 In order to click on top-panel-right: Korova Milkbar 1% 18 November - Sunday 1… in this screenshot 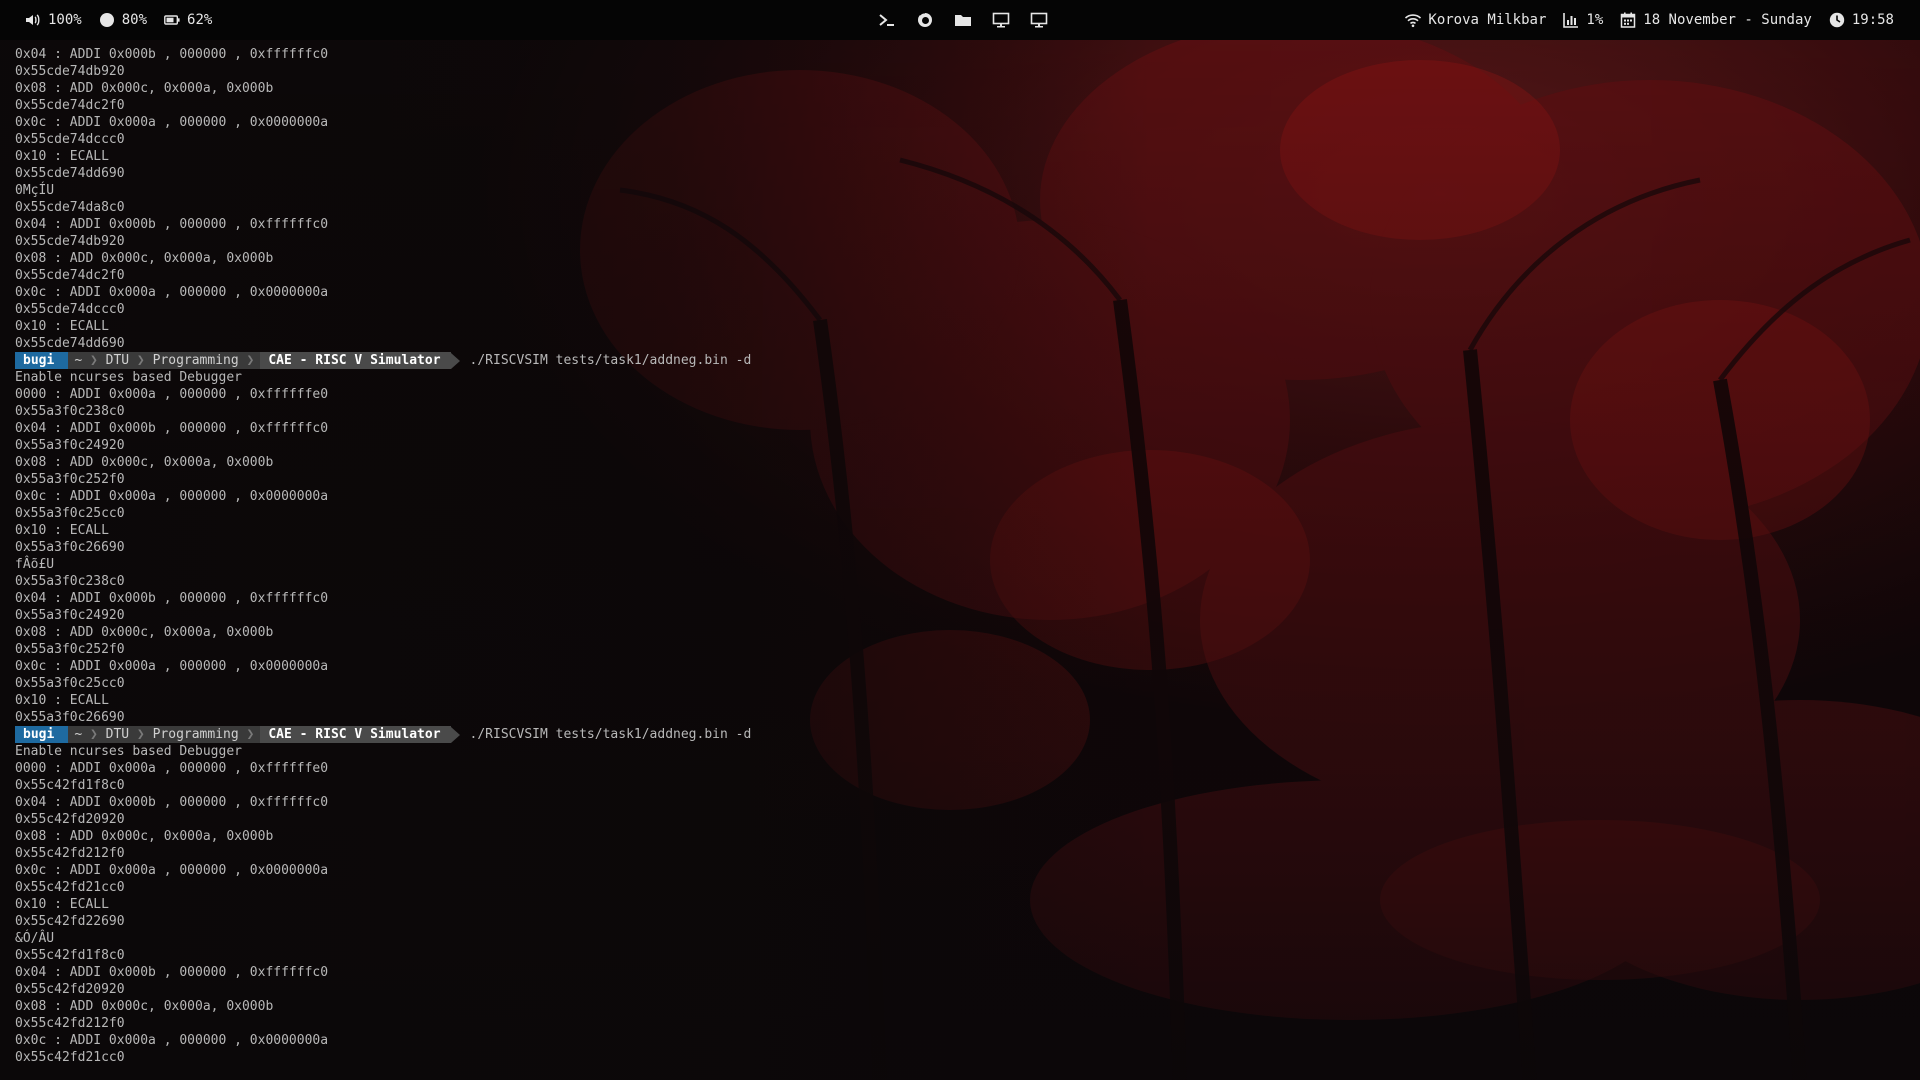, I will do `click(1641, 20)`.